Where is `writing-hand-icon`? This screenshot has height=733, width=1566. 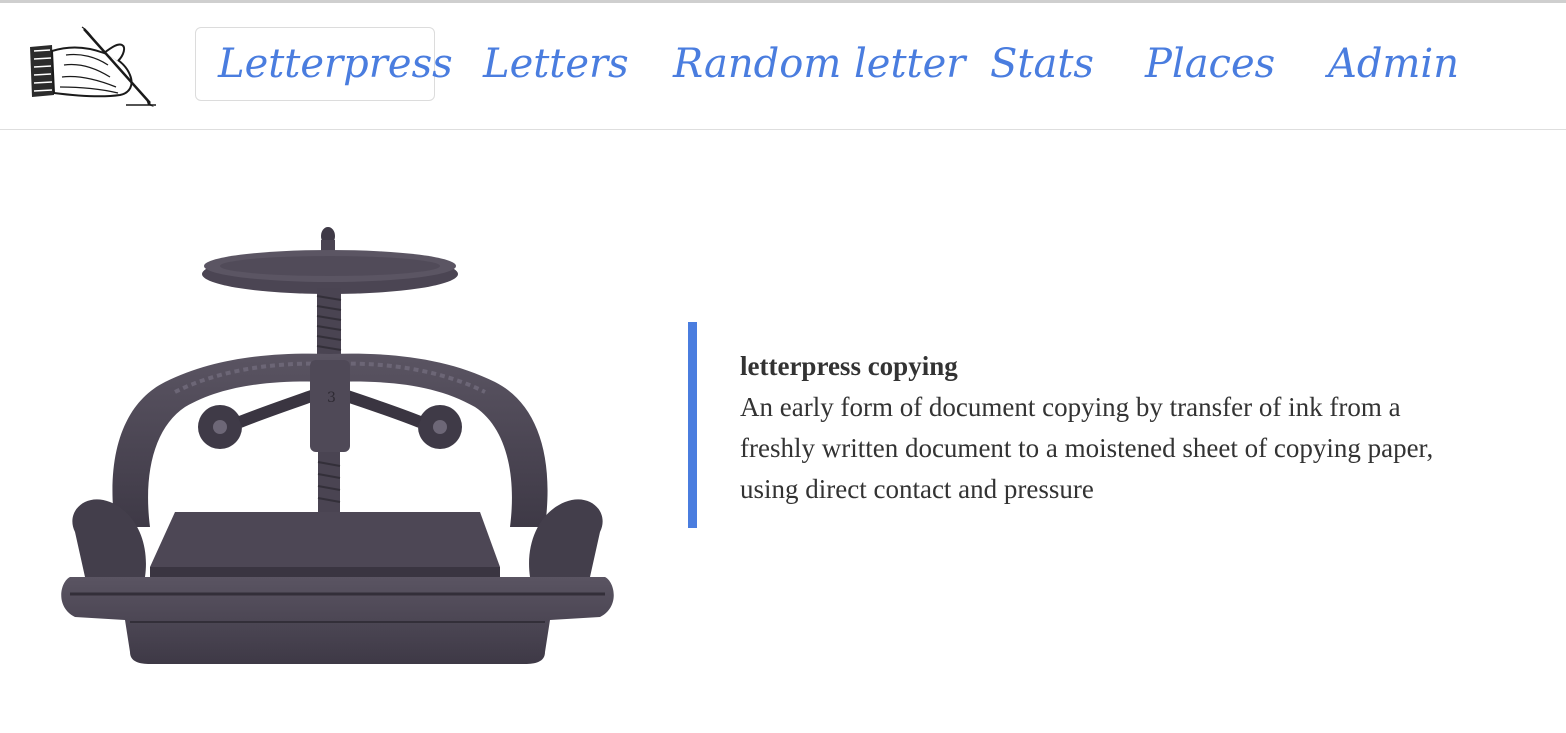 writing-hand-icon is located at coordinates (92, 67).